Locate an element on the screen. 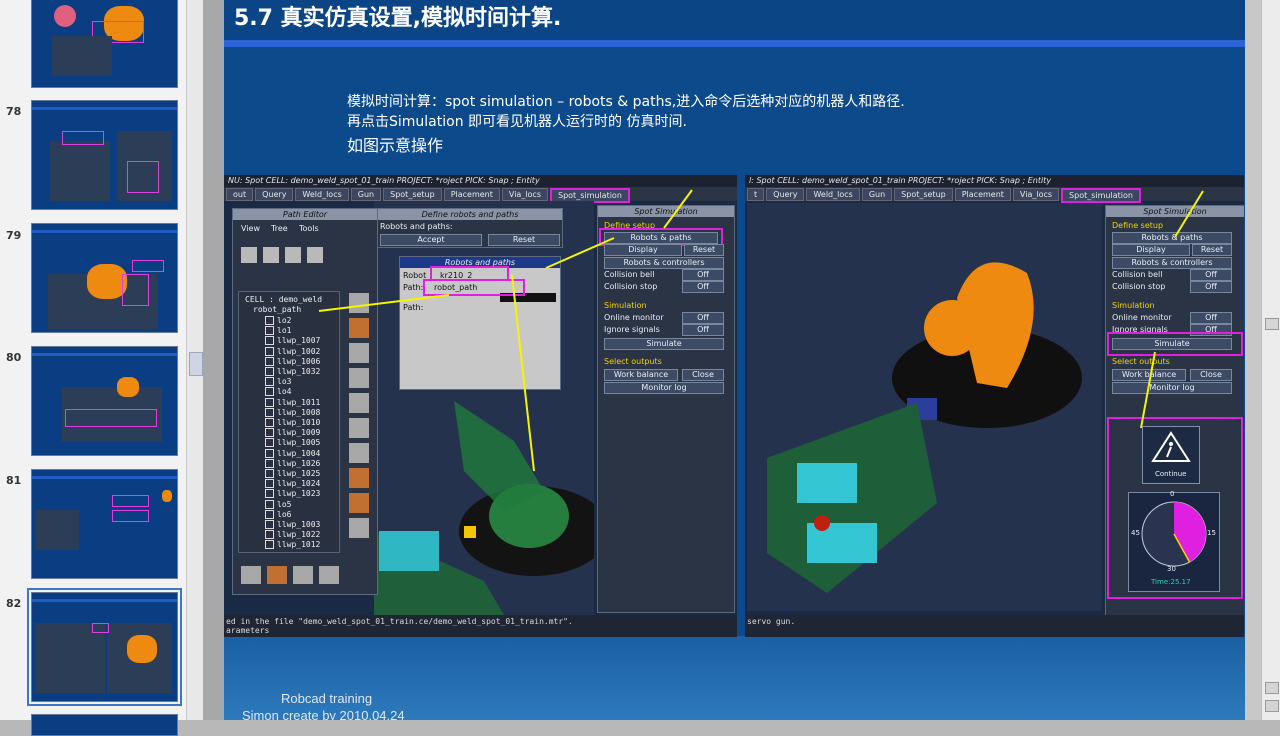  robcad-status-line-right: servo gun. is located at coordinates (994, 626).